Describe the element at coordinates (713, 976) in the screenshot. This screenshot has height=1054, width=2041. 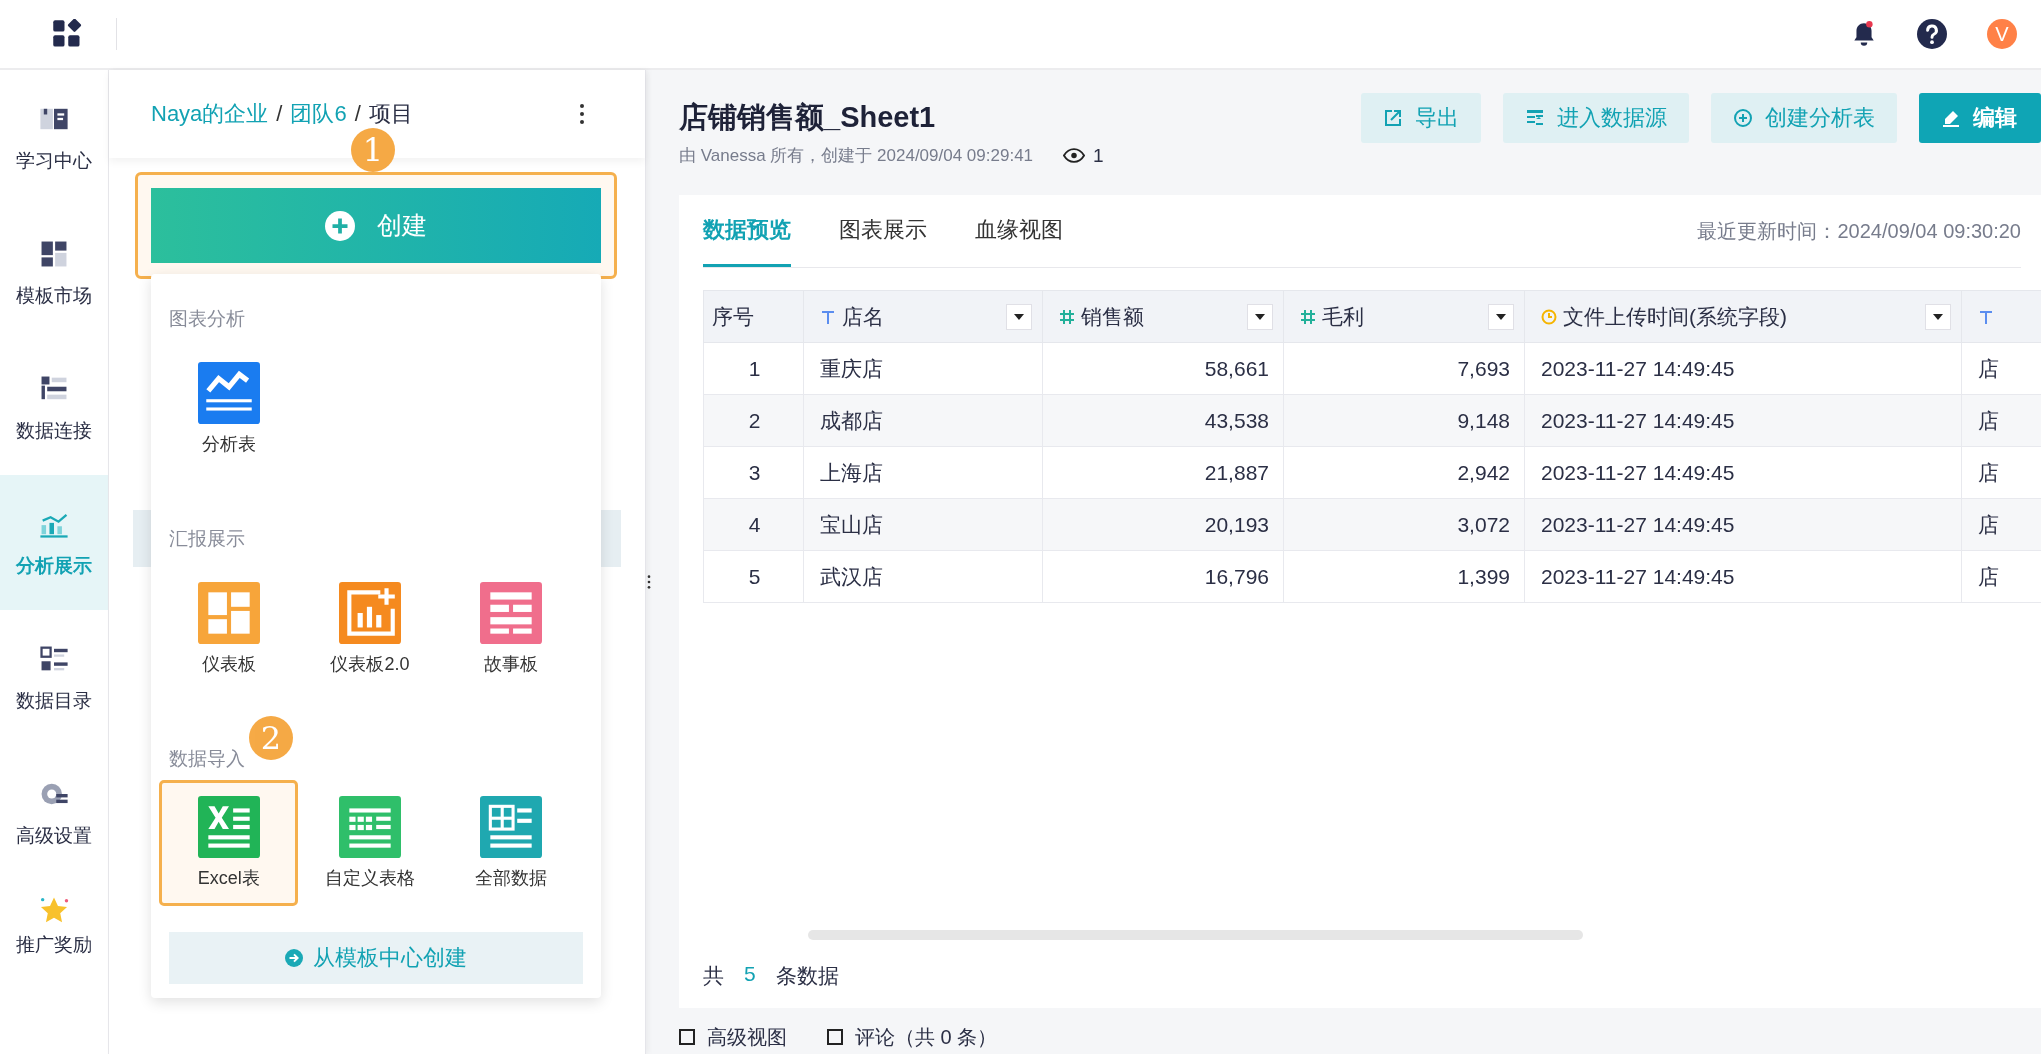
I see `total-label: 共` at that location.